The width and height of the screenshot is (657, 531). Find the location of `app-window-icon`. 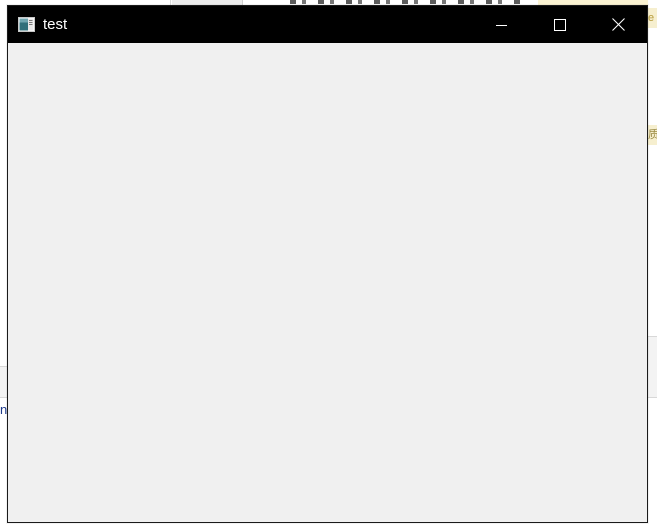

app-window-icon is located at coordinates (26, 24).